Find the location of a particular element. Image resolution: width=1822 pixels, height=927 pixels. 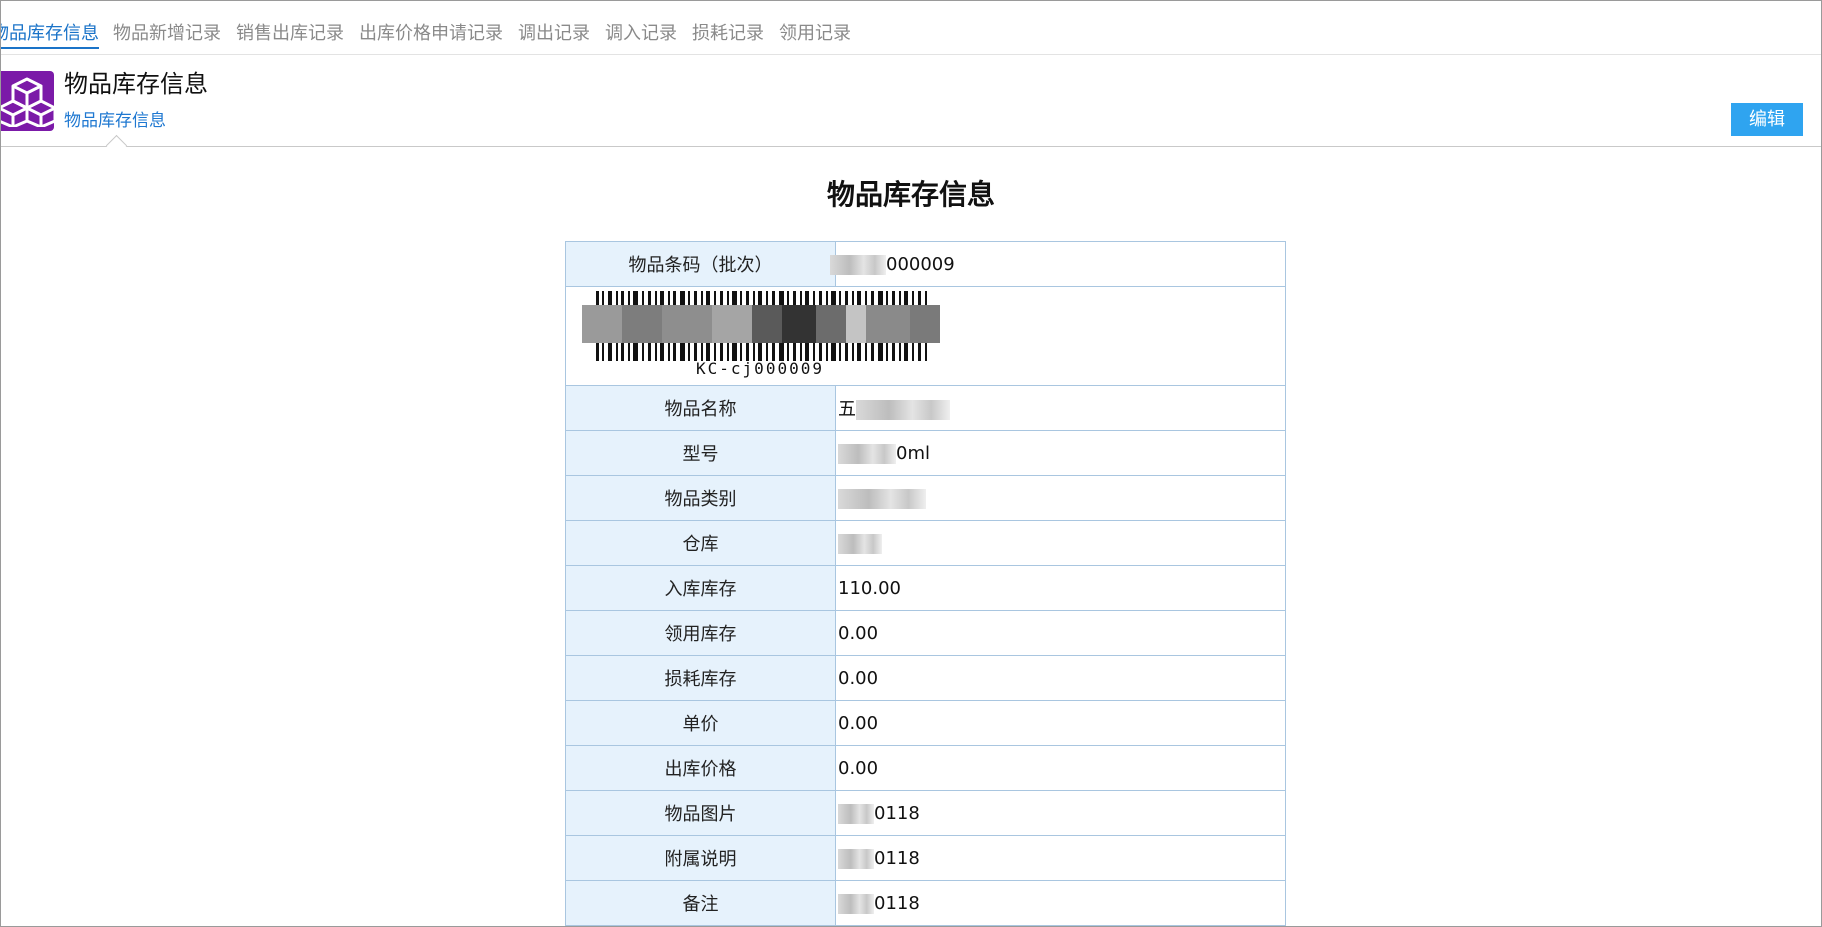

row-value-image: 0118 is located at coordinates (1060, 813).